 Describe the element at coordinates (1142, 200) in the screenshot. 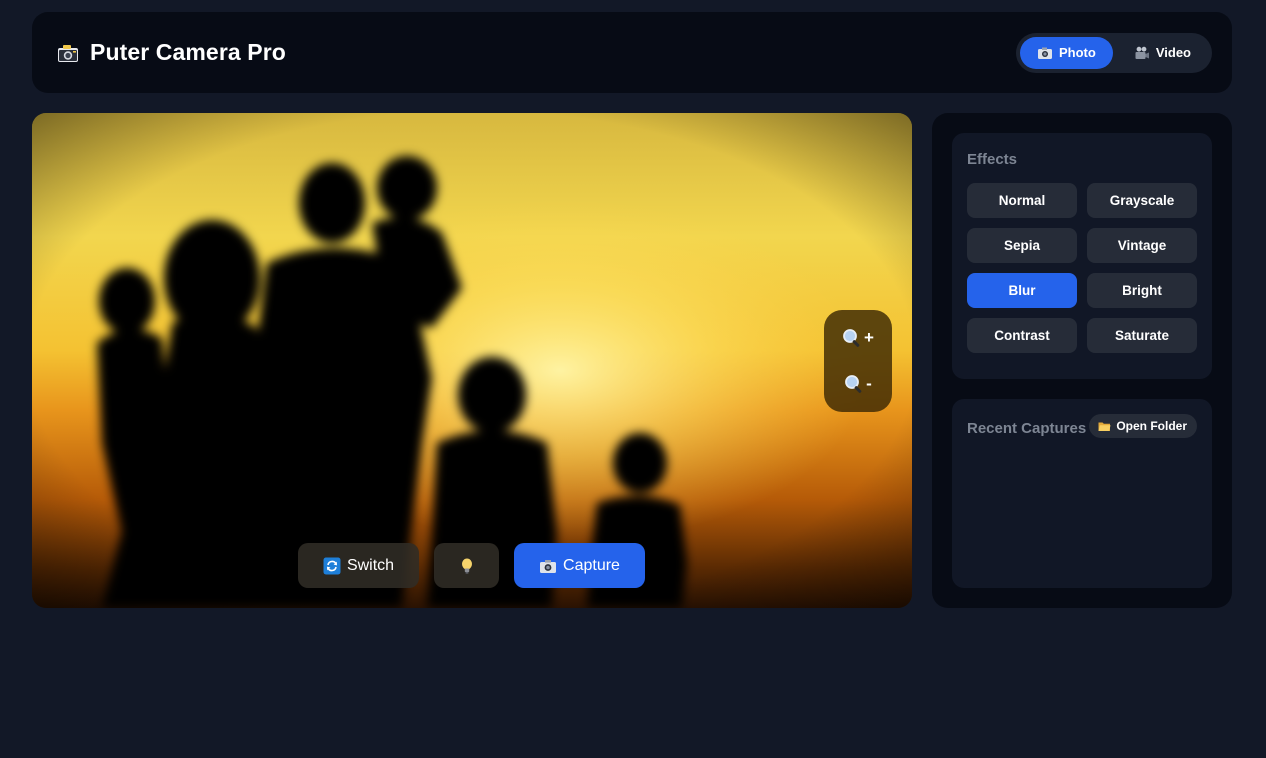

I see `effect-grayscale-button: Grayscale` at that location.